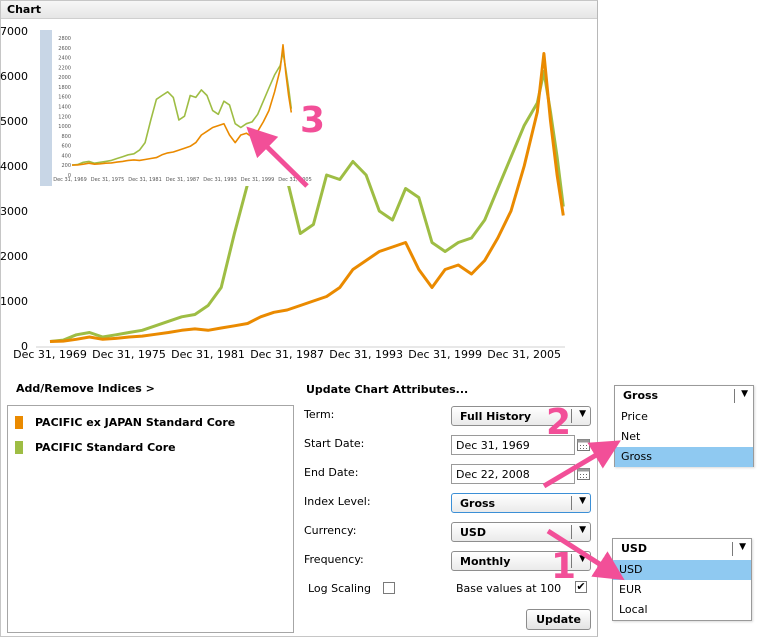 The image size is (770, 639). Describe the element at coordinates (559, 422) in the screenshot. I see `callout-2: 2` at that location.